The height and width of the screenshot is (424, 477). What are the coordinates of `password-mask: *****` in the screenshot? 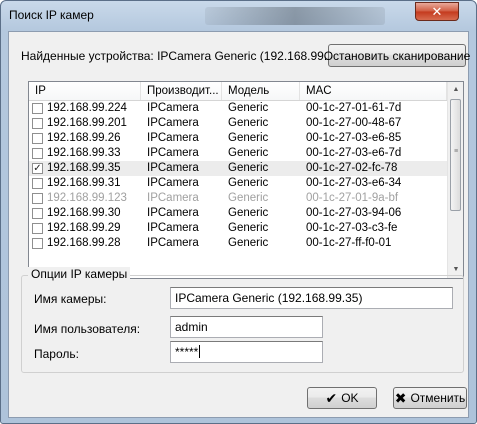 It's located at (187, 352).